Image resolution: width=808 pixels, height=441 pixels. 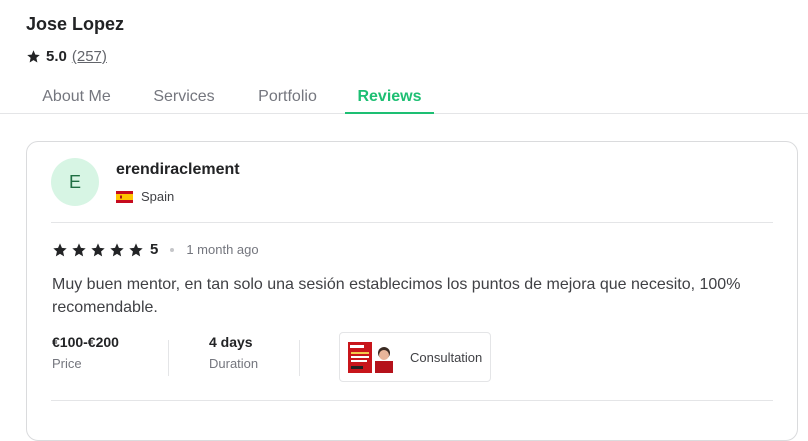 What do you see at coordinates (75, 182) in the screenshot?
I see `avatar: E` at bounding box center [75, 182].